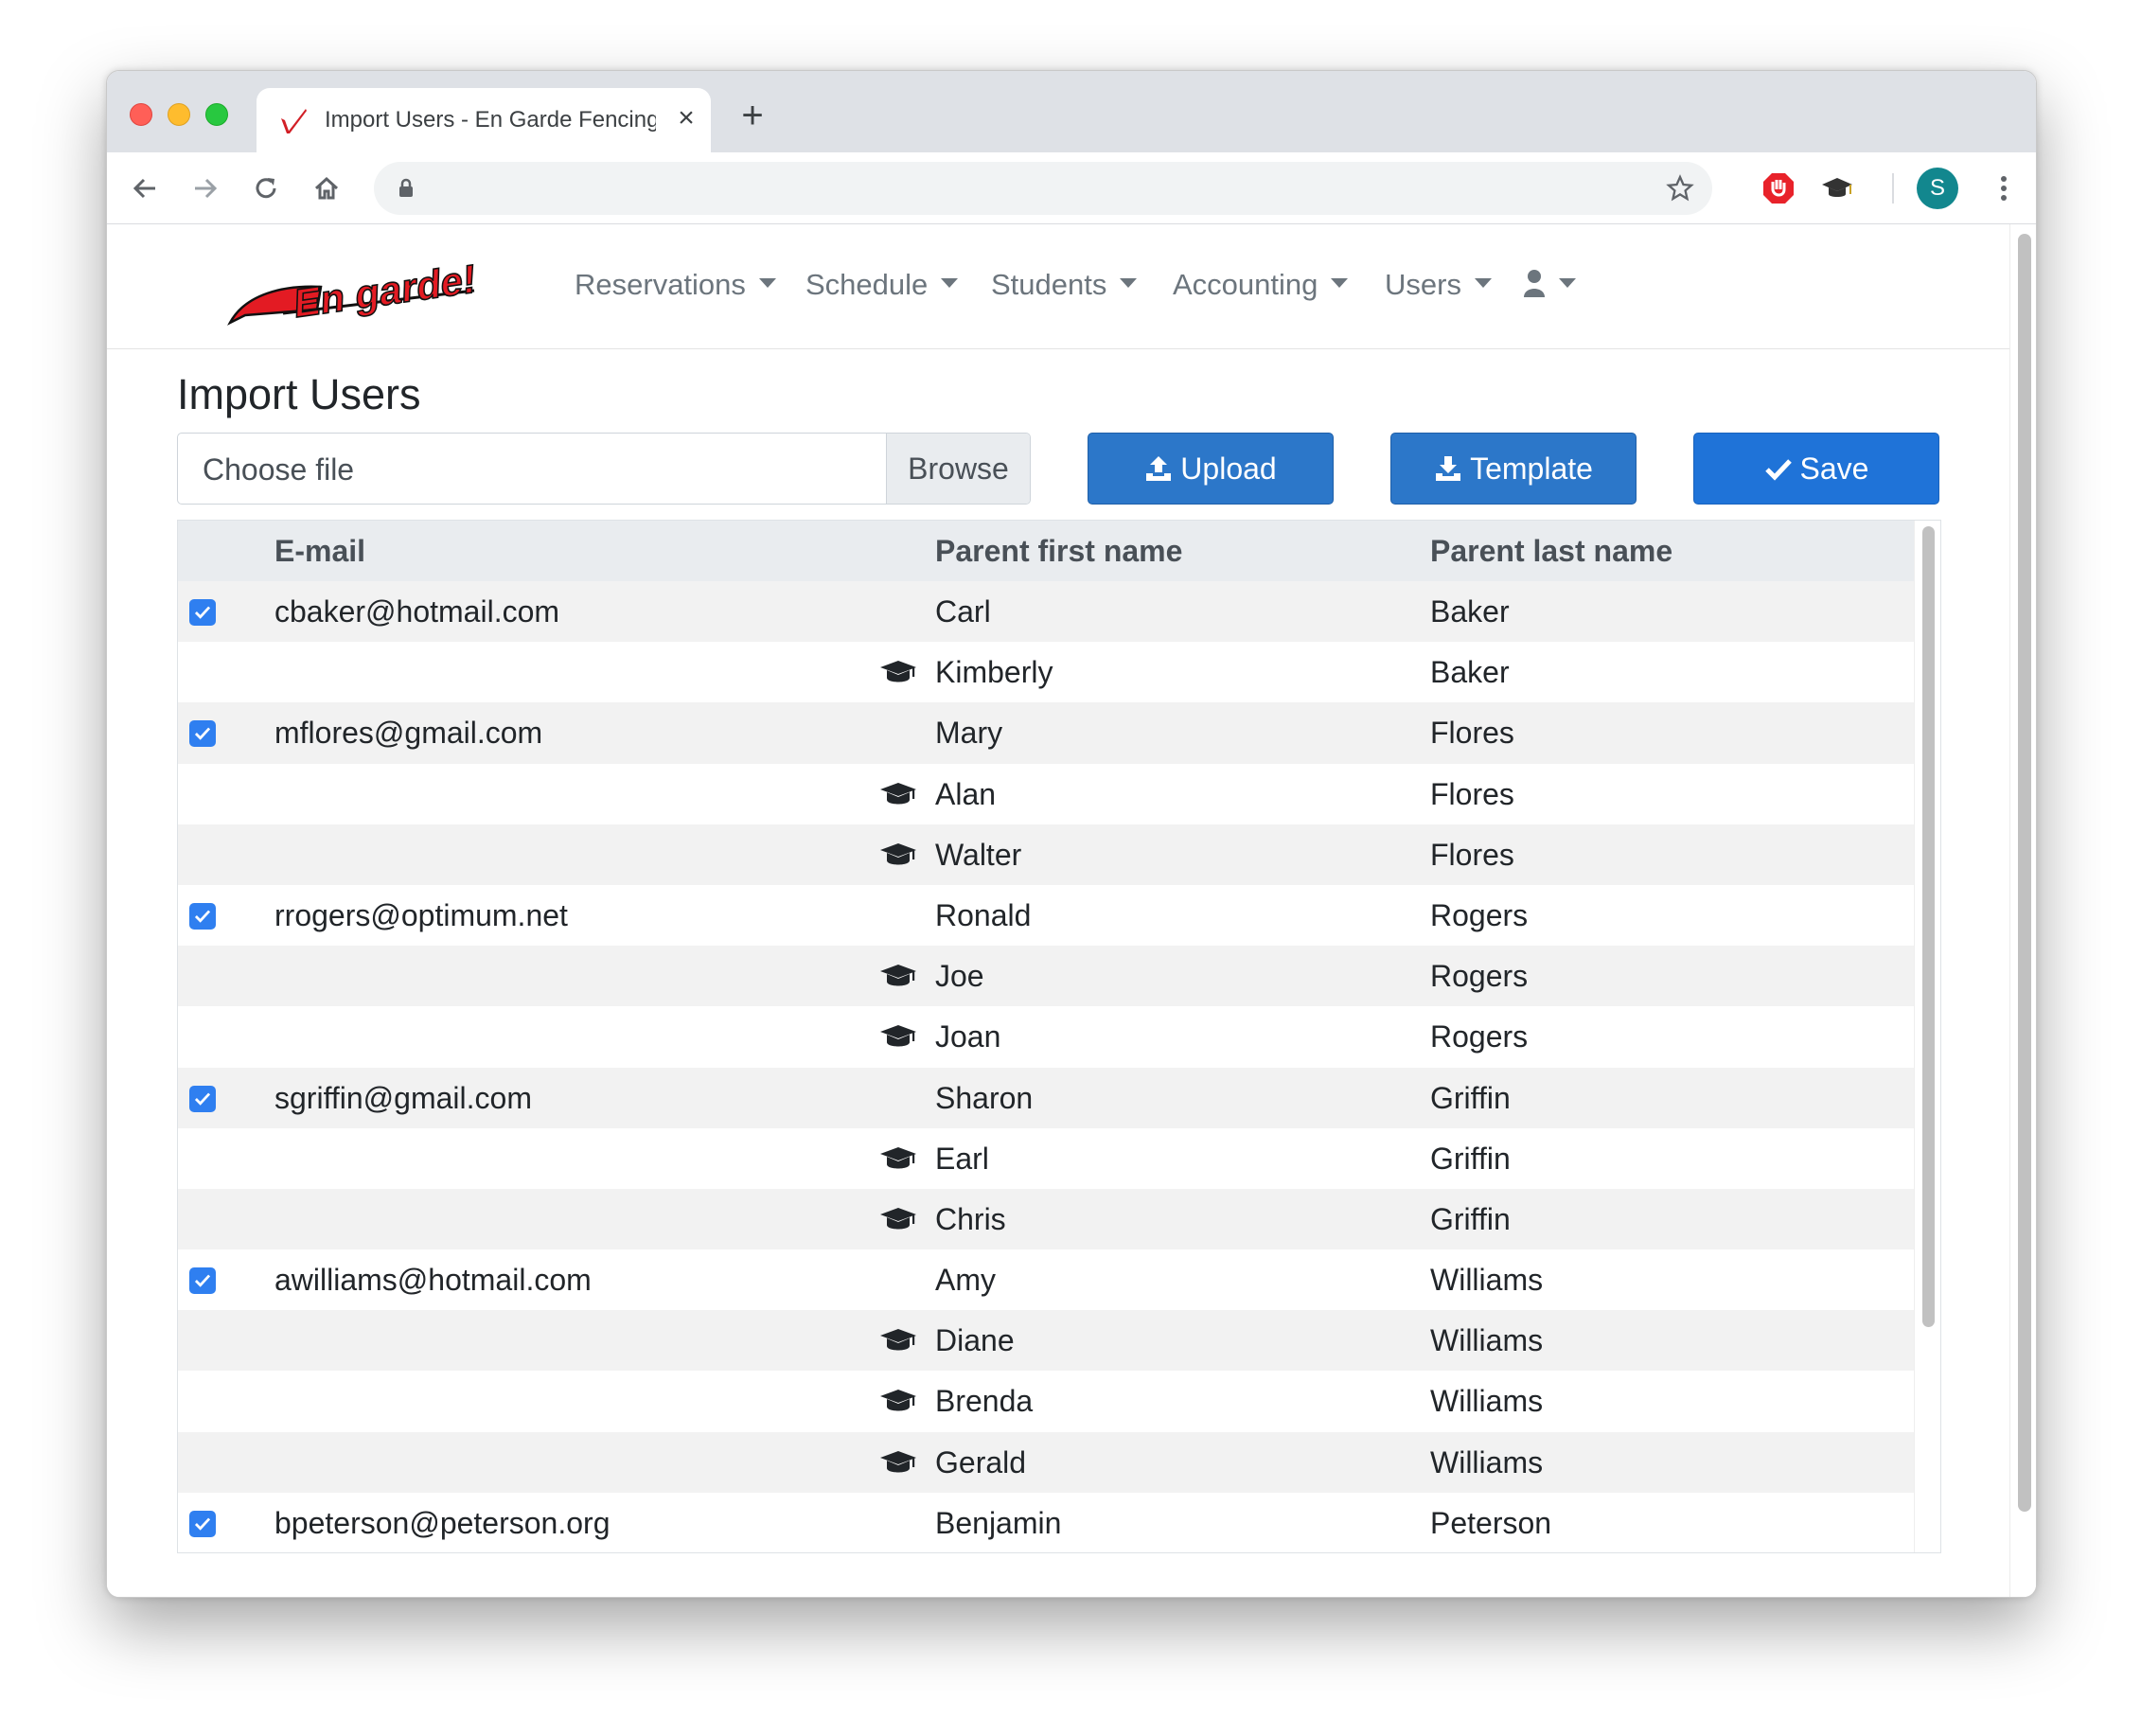  What do you see at coordinates (1046, 793) in the screenshot?
I see `table-row: Alan Flores` at bounding box center [1046, 793].